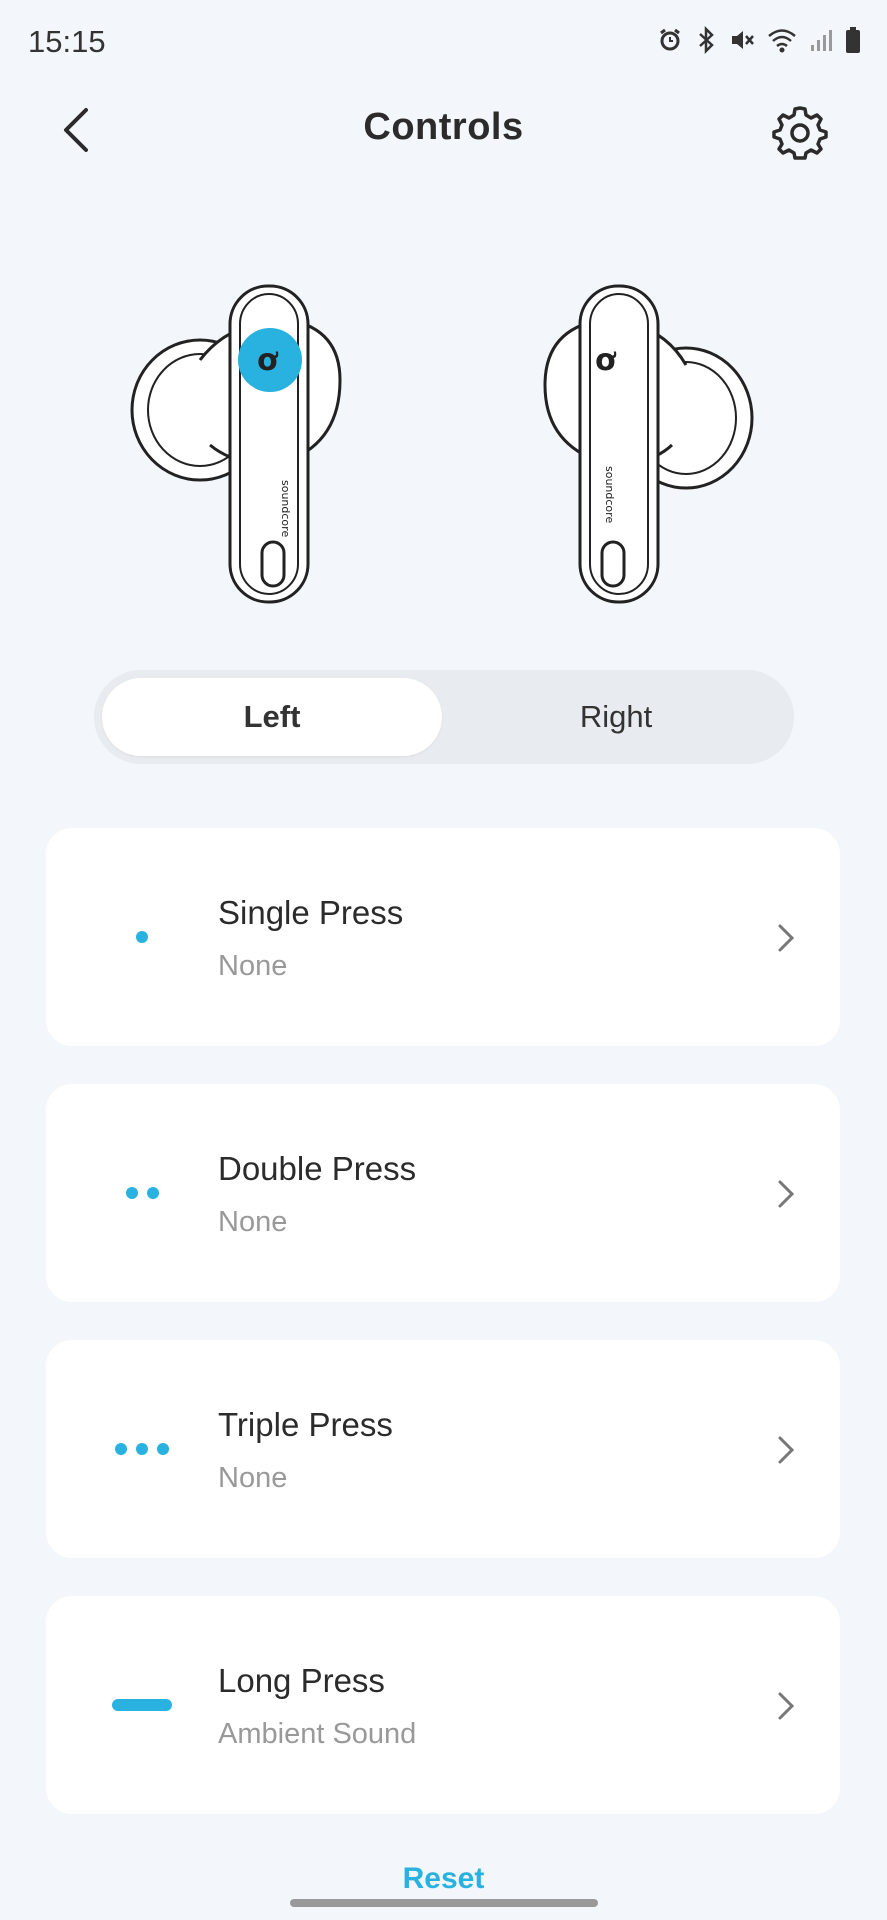 The height and width of the screenshot is (1920, 887). What do you see at coordinates (443, 1449) in the screenshot?
I see `control-triple-press: Triple Press None` at bounding box center [443, 1449].